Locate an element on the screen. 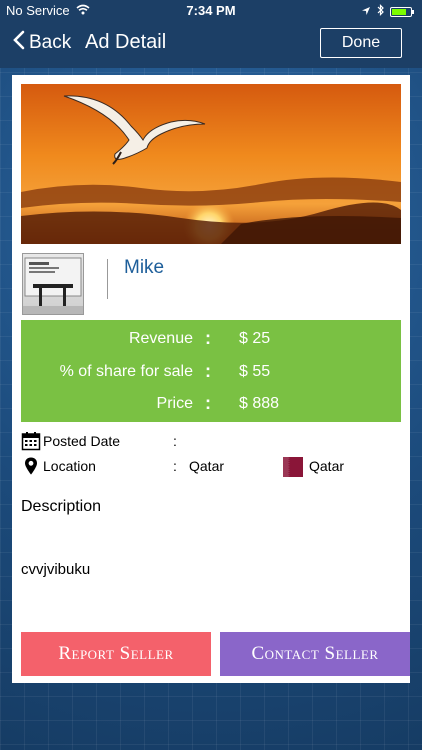  navbar: Back Ad Detail Done is located at coordinates (211, 45).